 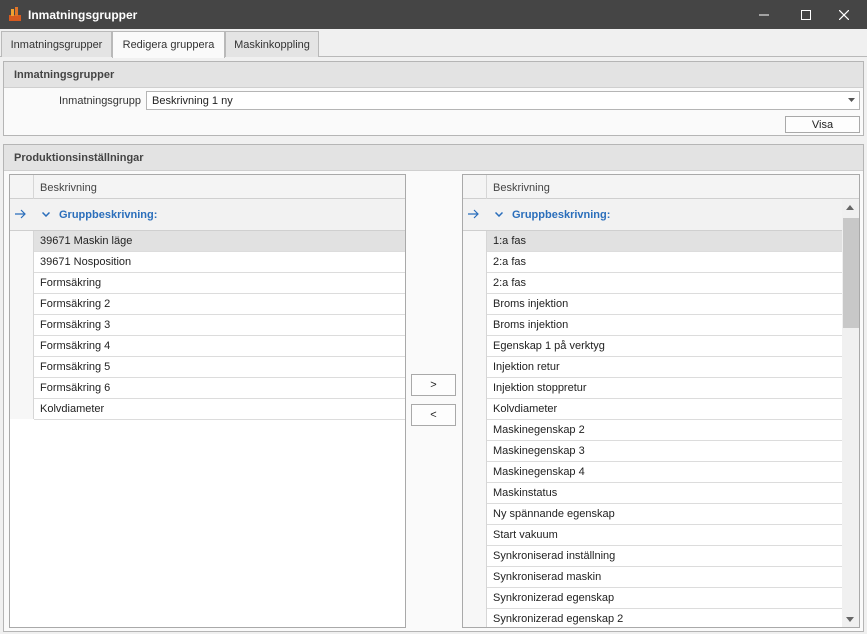 I want to click on table-row: Maskinegenskap 3, so click(x=664, y=451).